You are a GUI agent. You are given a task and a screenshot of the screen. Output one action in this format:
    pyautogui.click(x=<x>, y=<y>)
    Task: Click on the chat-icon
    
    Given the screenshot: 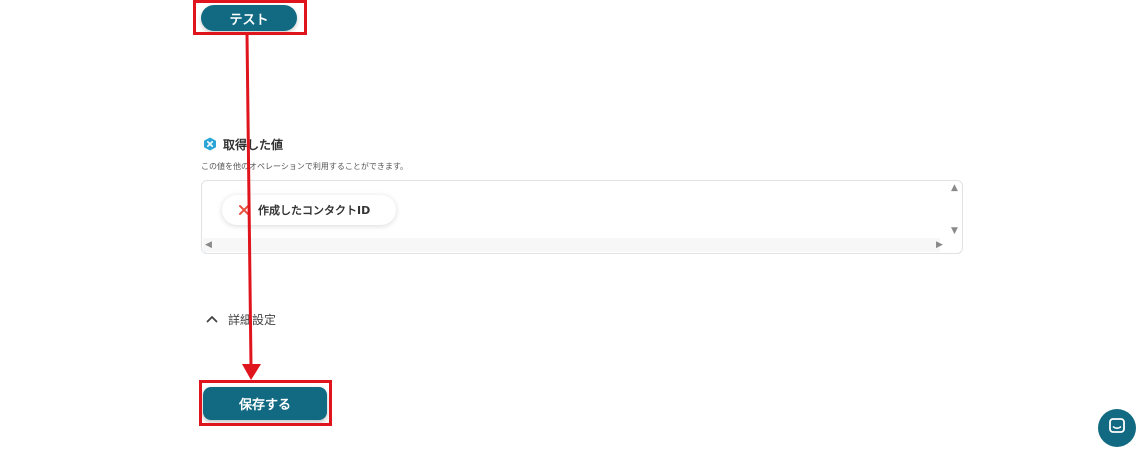 What is the action you would take?
    pyautogui.click(x=1117, y=428)
    